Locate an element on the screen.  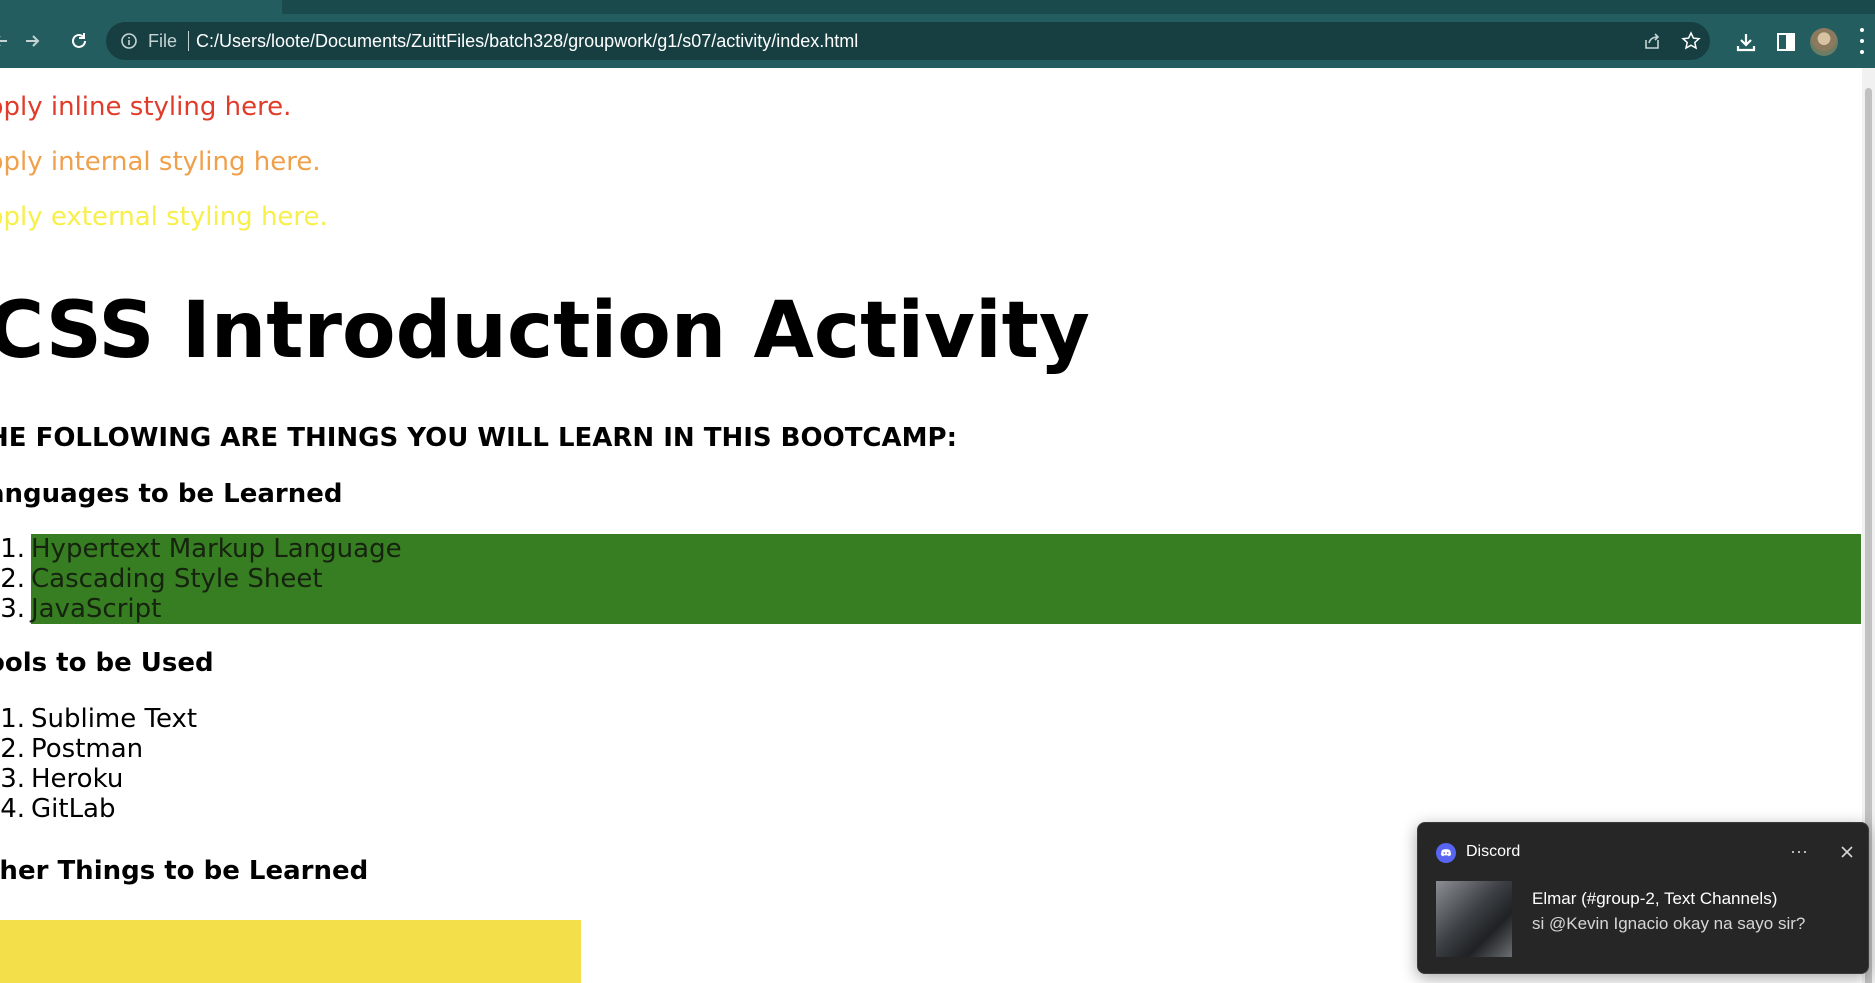
notification-app-name: Discord is located at coordinates (1493, 851).